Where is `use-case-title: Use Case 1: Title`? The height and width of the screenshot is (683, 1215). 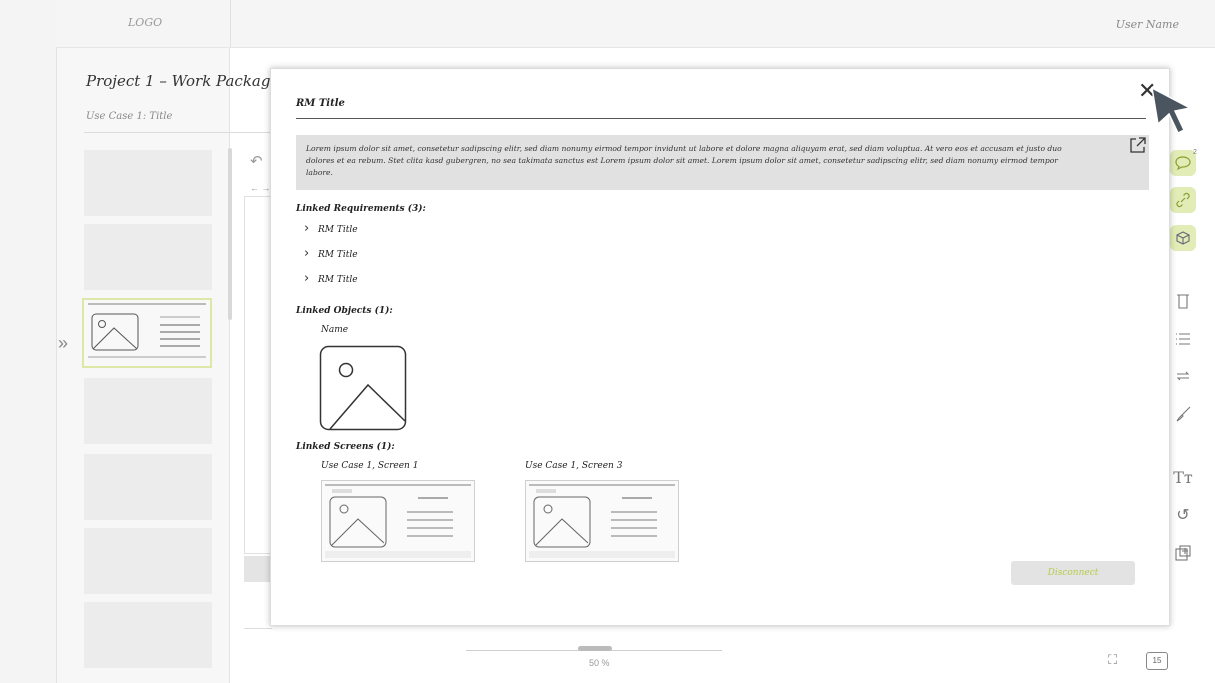 use-case-title: Use Case 1: Title is located at coordinates (181, 118).